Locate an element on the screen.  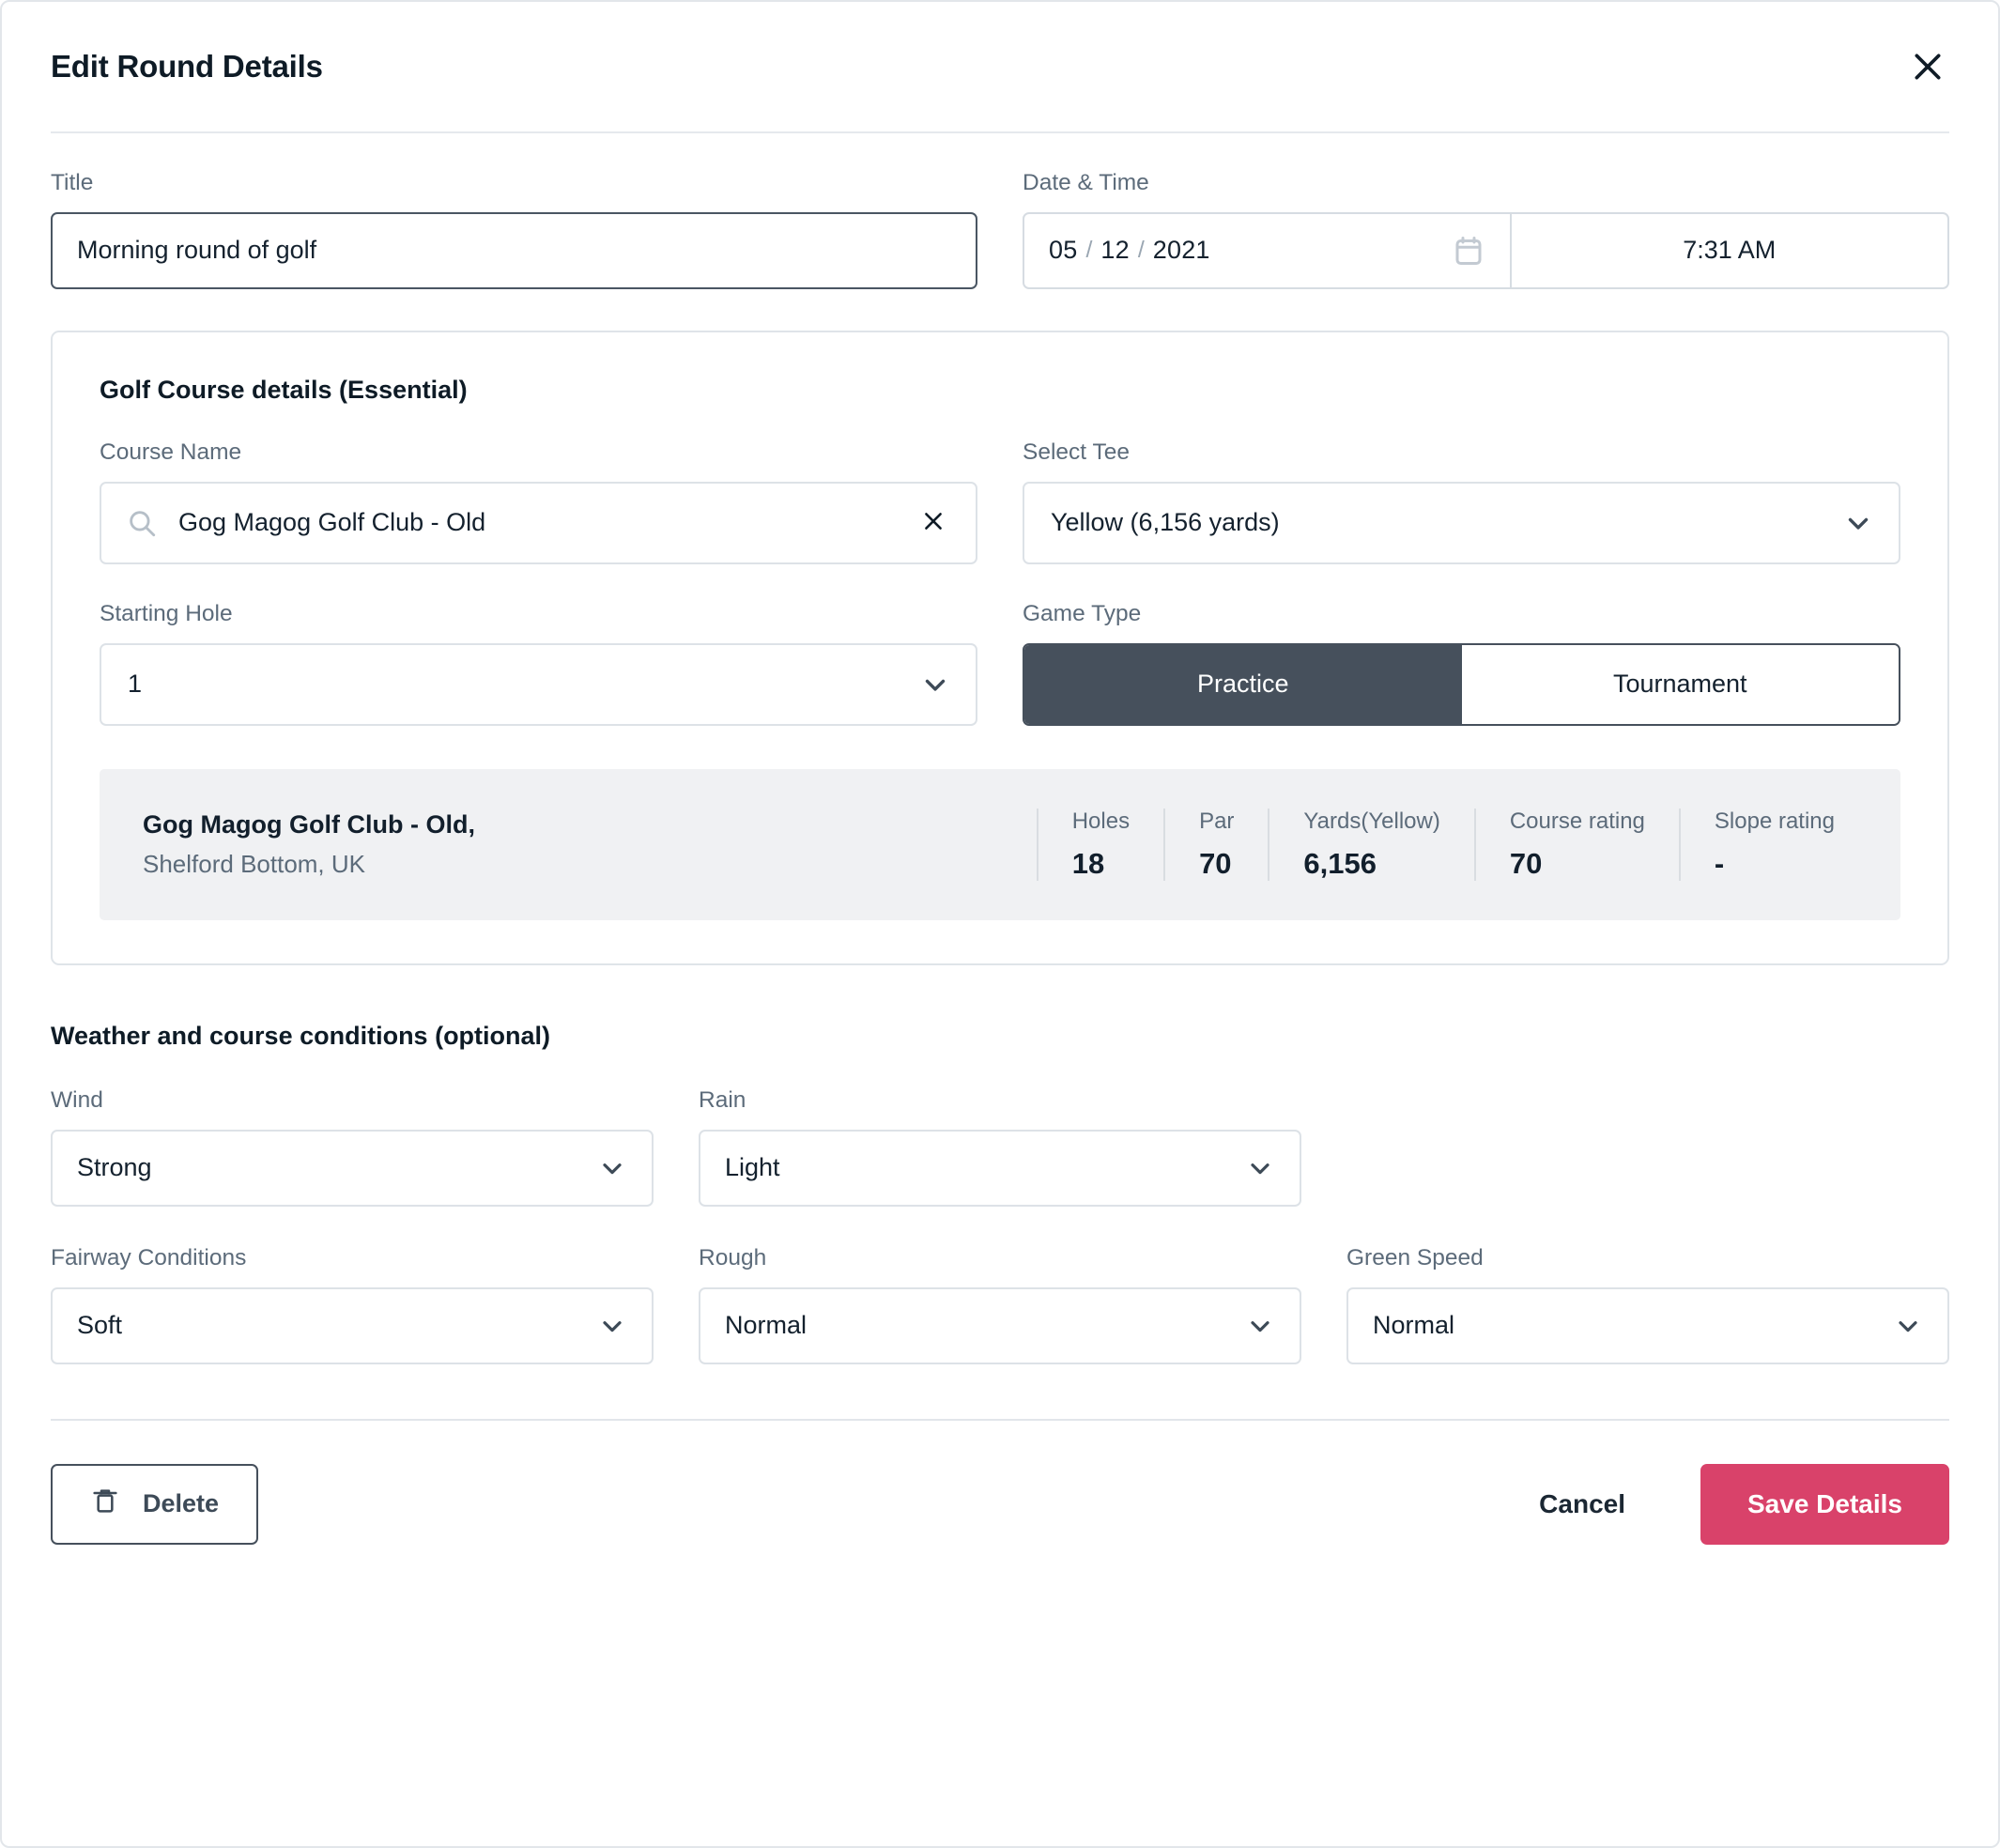
select-tee-value: Yellow (6,156 yards) is located at coordinates (1165, 522).